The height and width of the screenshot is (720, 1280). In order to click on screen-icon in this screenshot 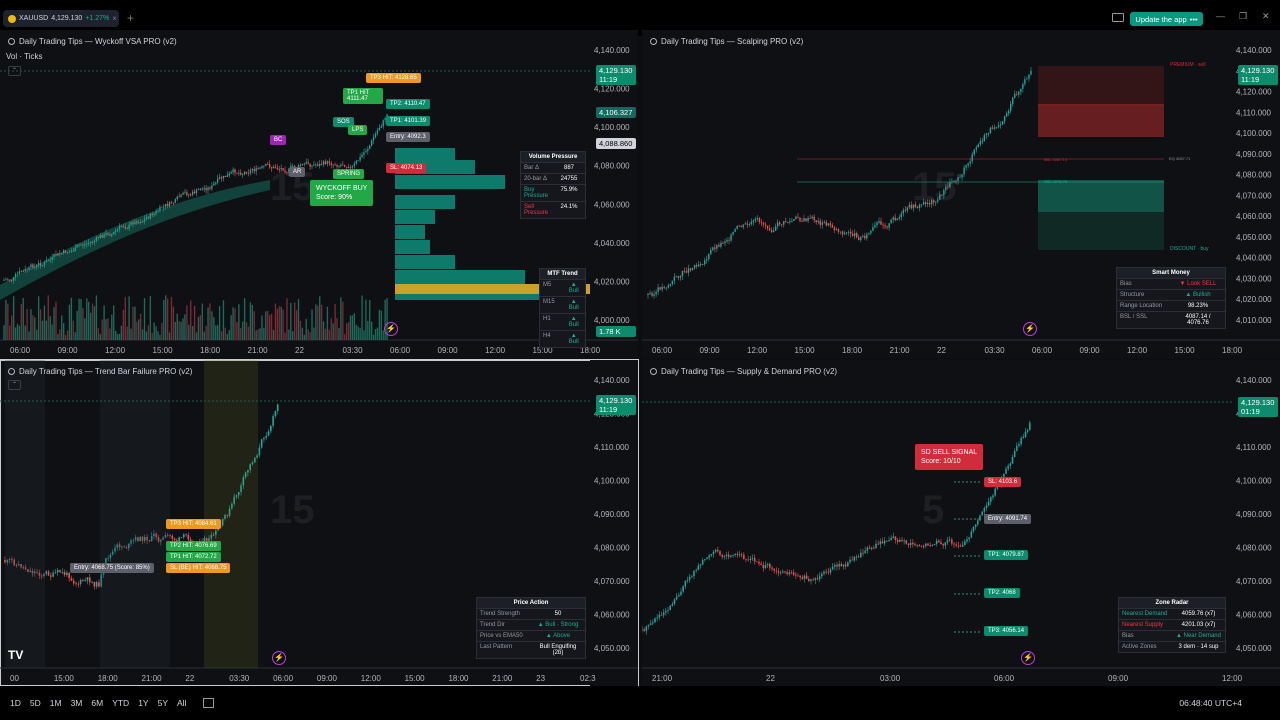, I will do `click(1118, 17)`.